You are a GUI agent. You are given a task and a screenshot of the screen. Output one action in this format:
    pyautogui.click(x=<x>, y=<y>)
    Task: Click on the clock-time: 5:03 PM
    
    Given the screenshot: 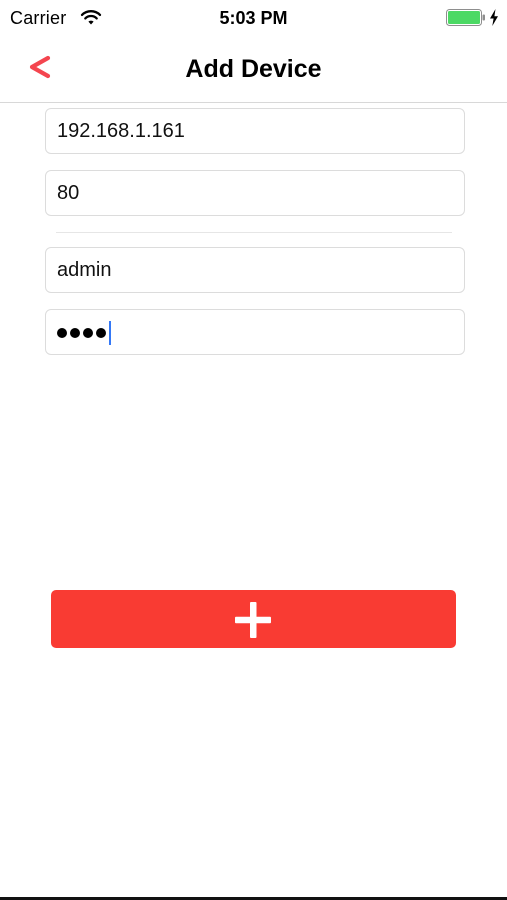 What is the action you would take?
    pyautogui.click(x=253, y=18)
    